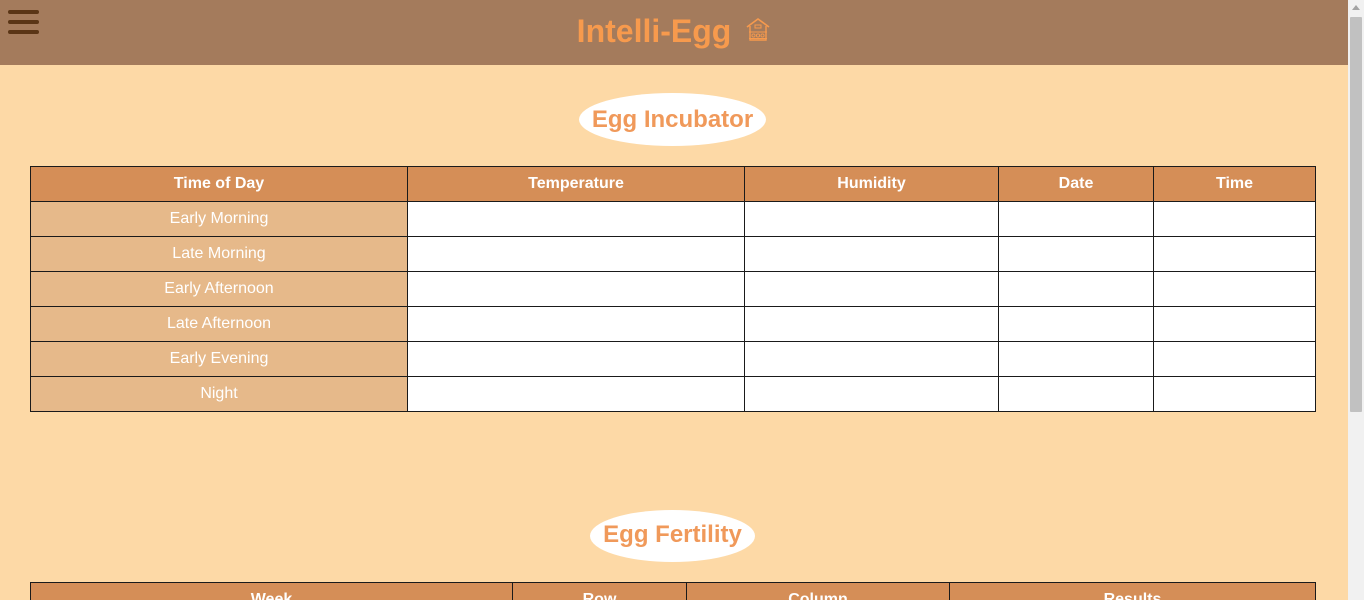 The width and height of the screenshot is (1364, 600). What do you see at coordinates (672, 119) in the screenshot?
I see `egg-incubator-heading: Egg Incubator` at bounding box center [672, 119].